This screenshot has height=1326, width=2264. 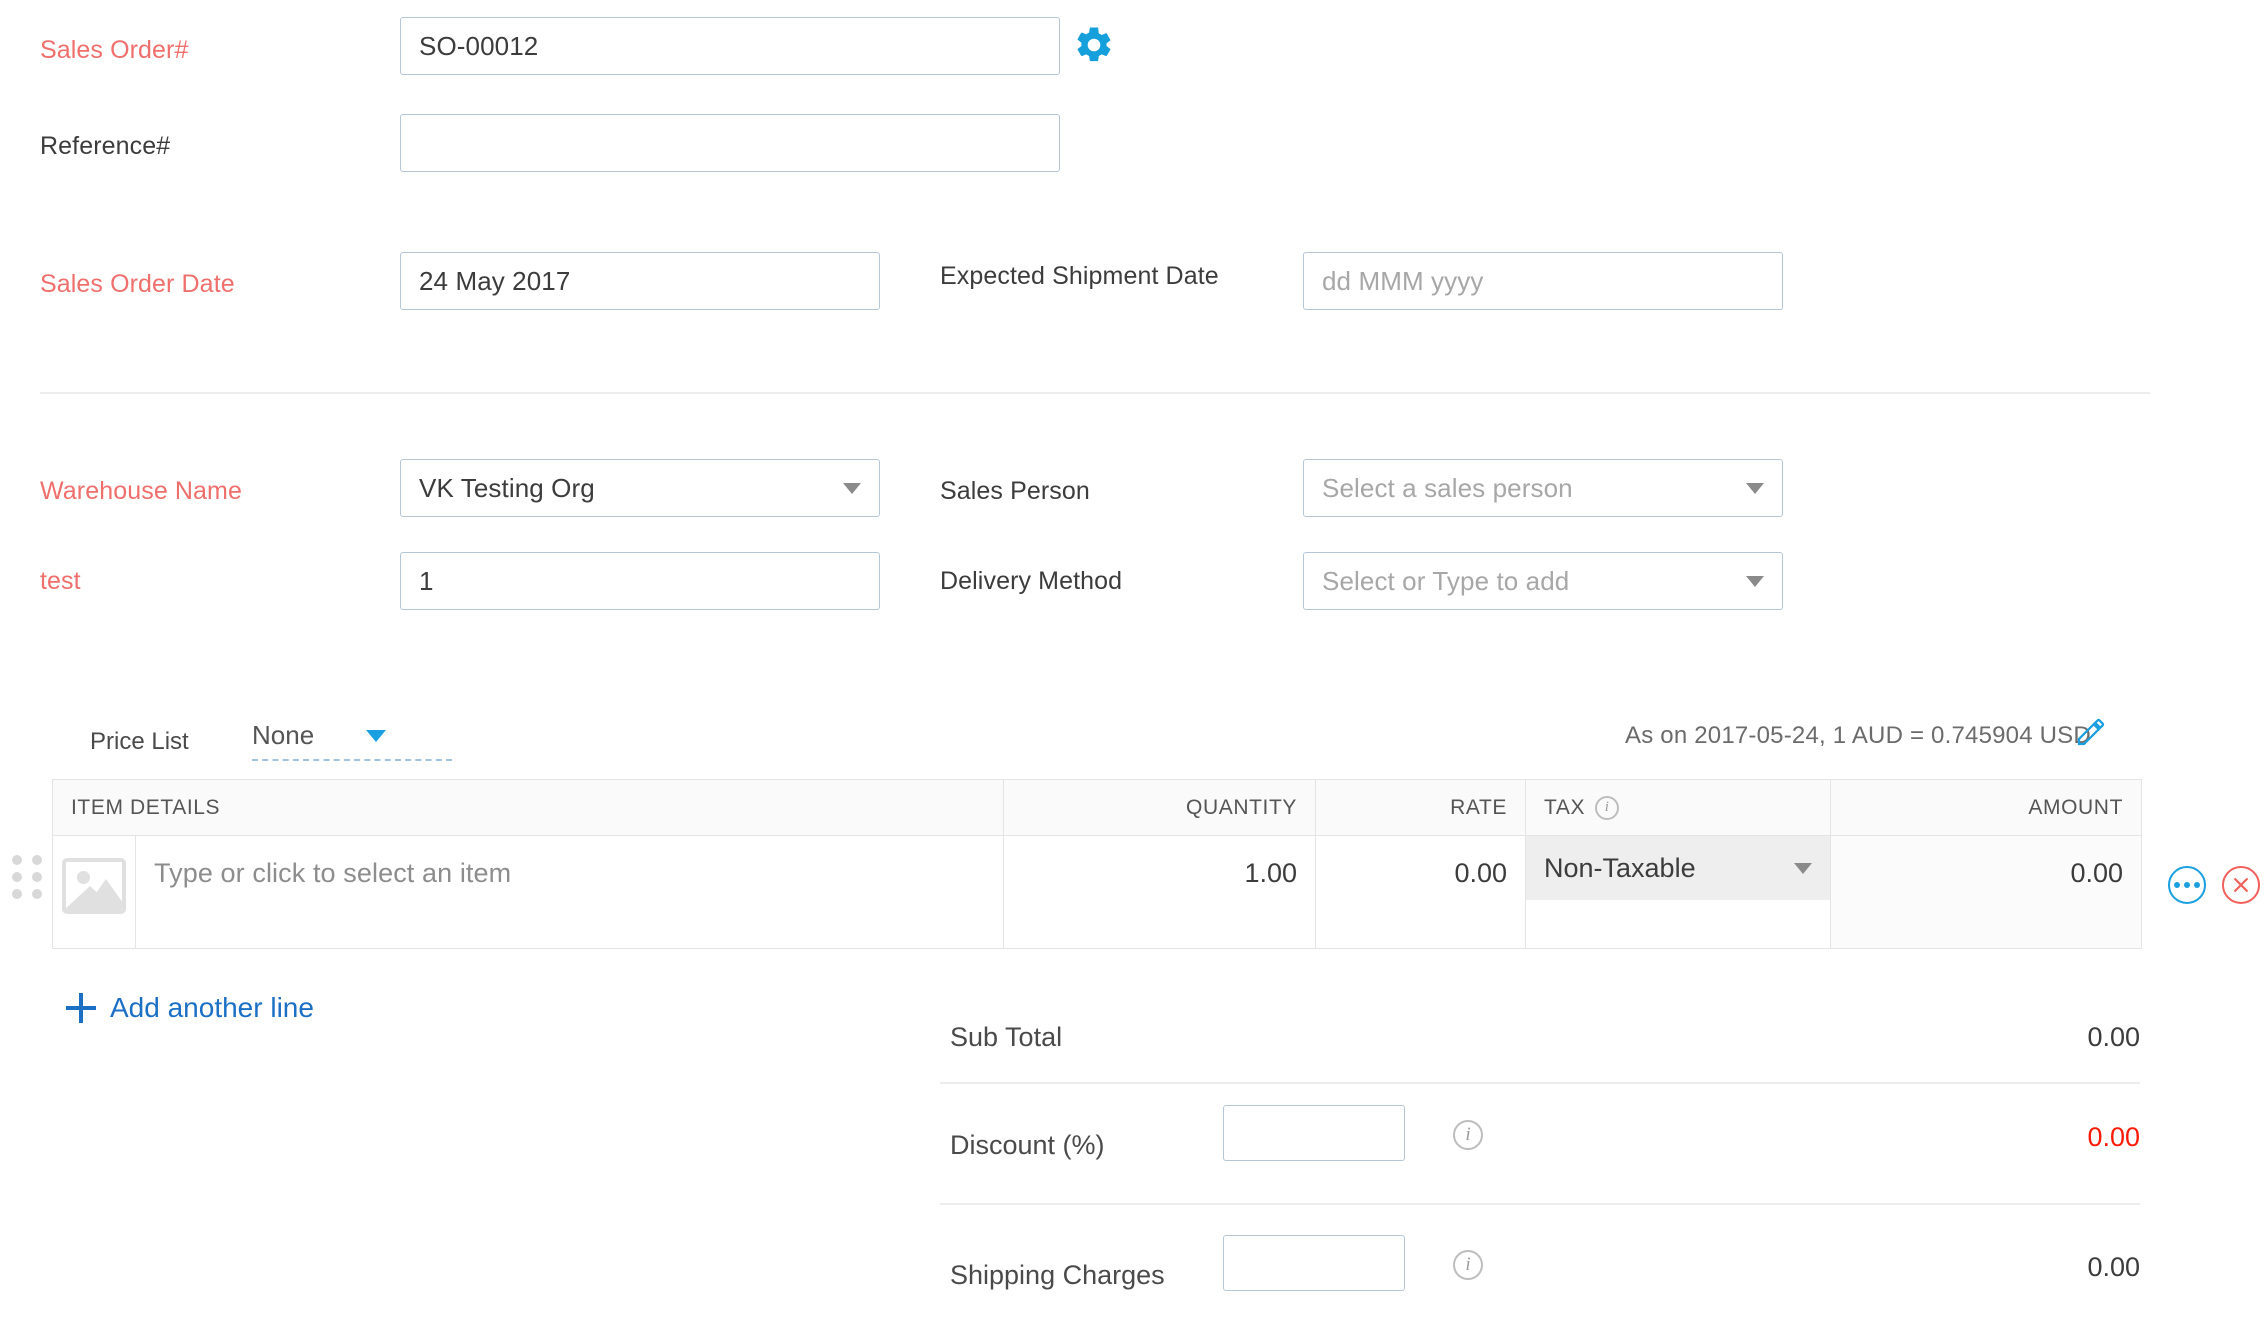 I want to click on column-header-item-details: ITEM DETAILS, so click(x=146, y=807).